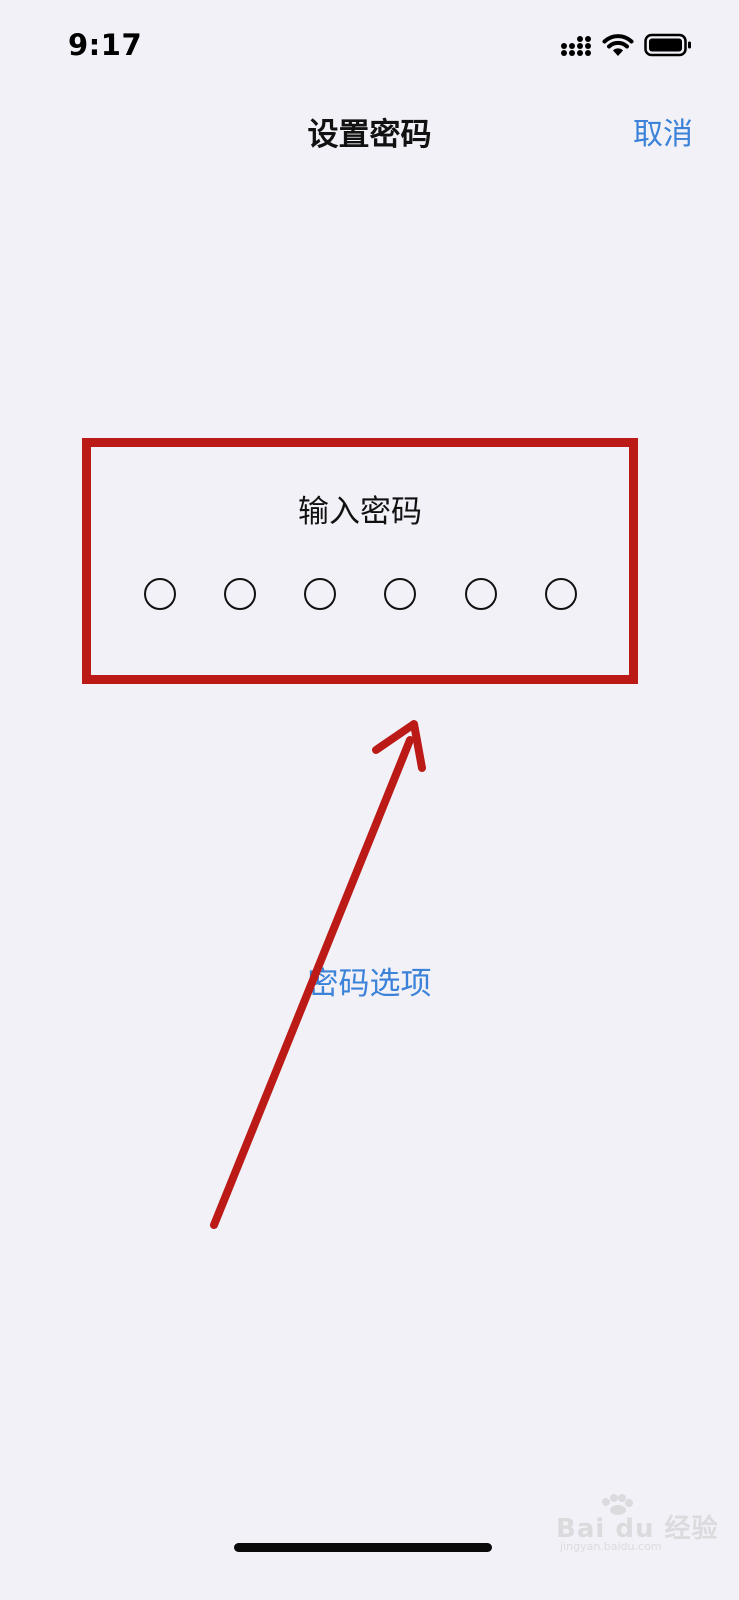 Image resolution: width=739 pixels, height=1600 pixels. I want to click on passcode-options-link: 密码选项, so click(369, 980).